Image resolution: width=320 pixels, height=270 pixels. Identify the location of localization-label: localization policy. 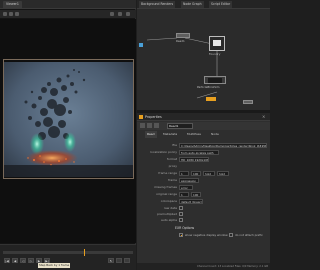
(163, 152).